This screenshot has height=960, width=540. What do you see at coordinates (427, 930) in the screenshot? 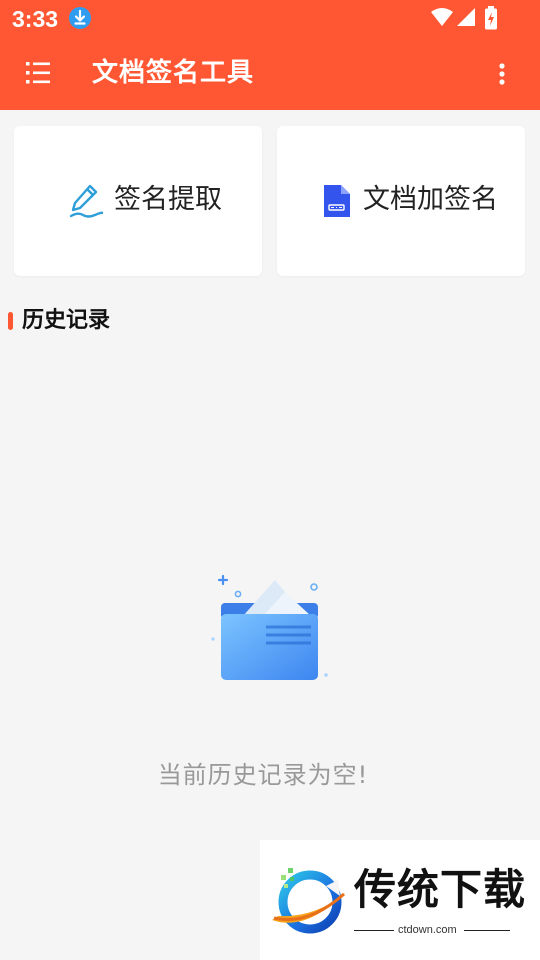
I see `watermark-url: ctdown.com` at bounding box center [427, 930].